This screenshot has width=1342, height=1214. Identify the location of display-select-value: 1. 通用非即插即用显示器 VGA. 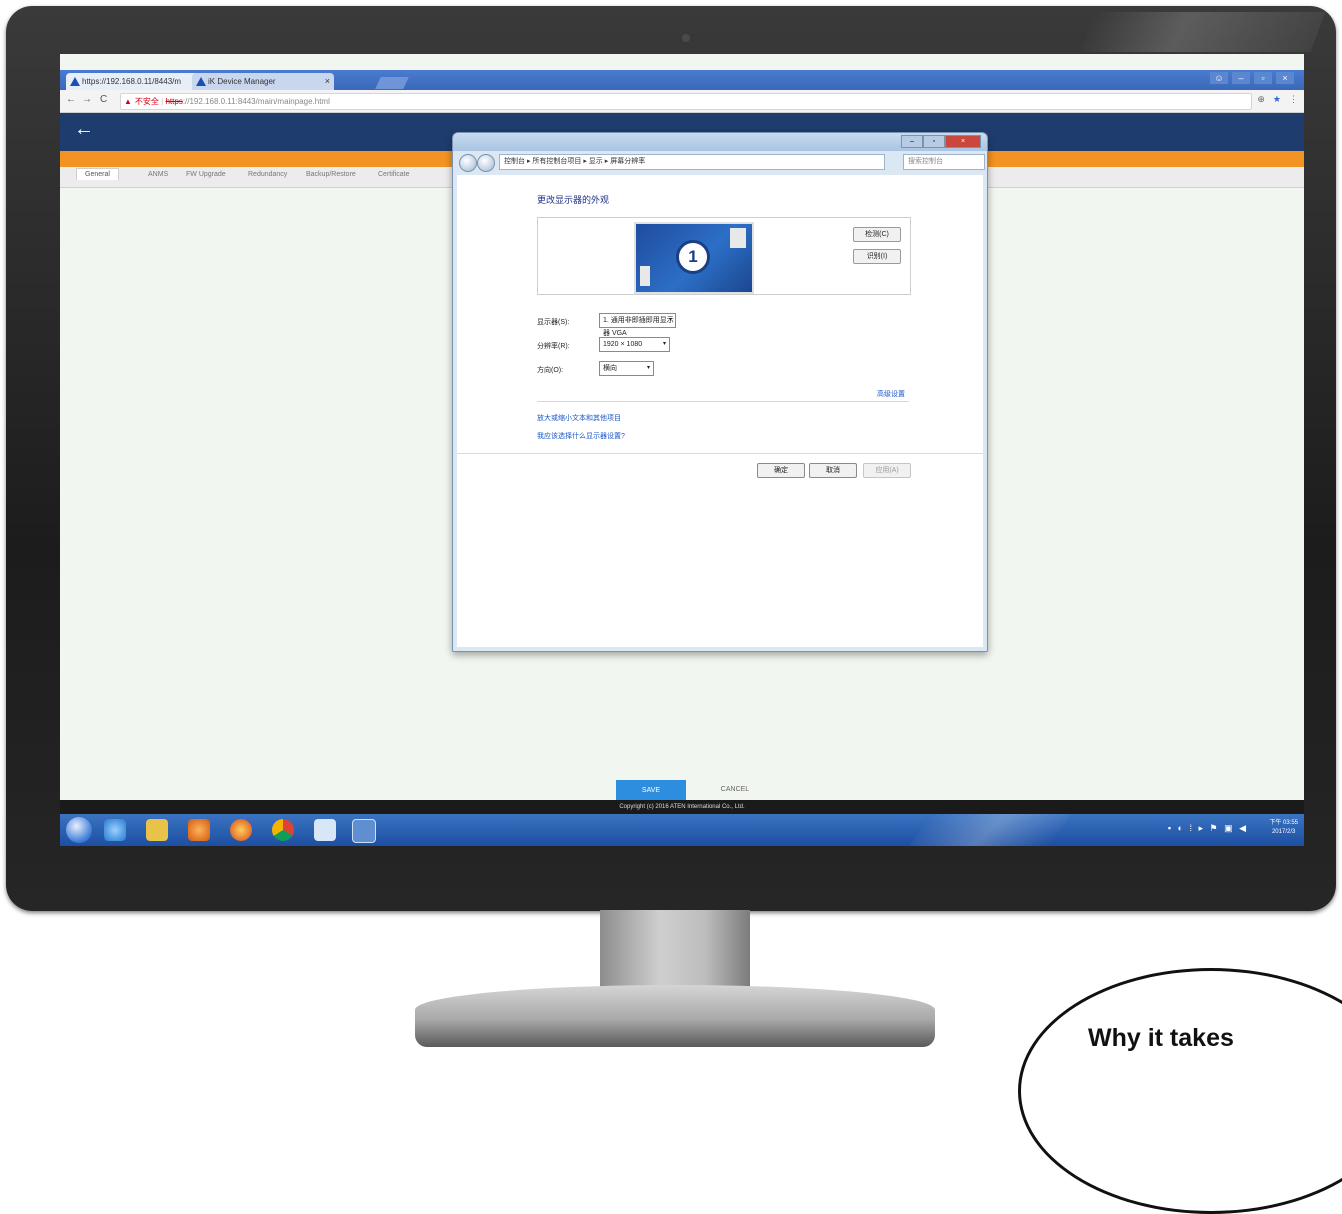
(638, 327).